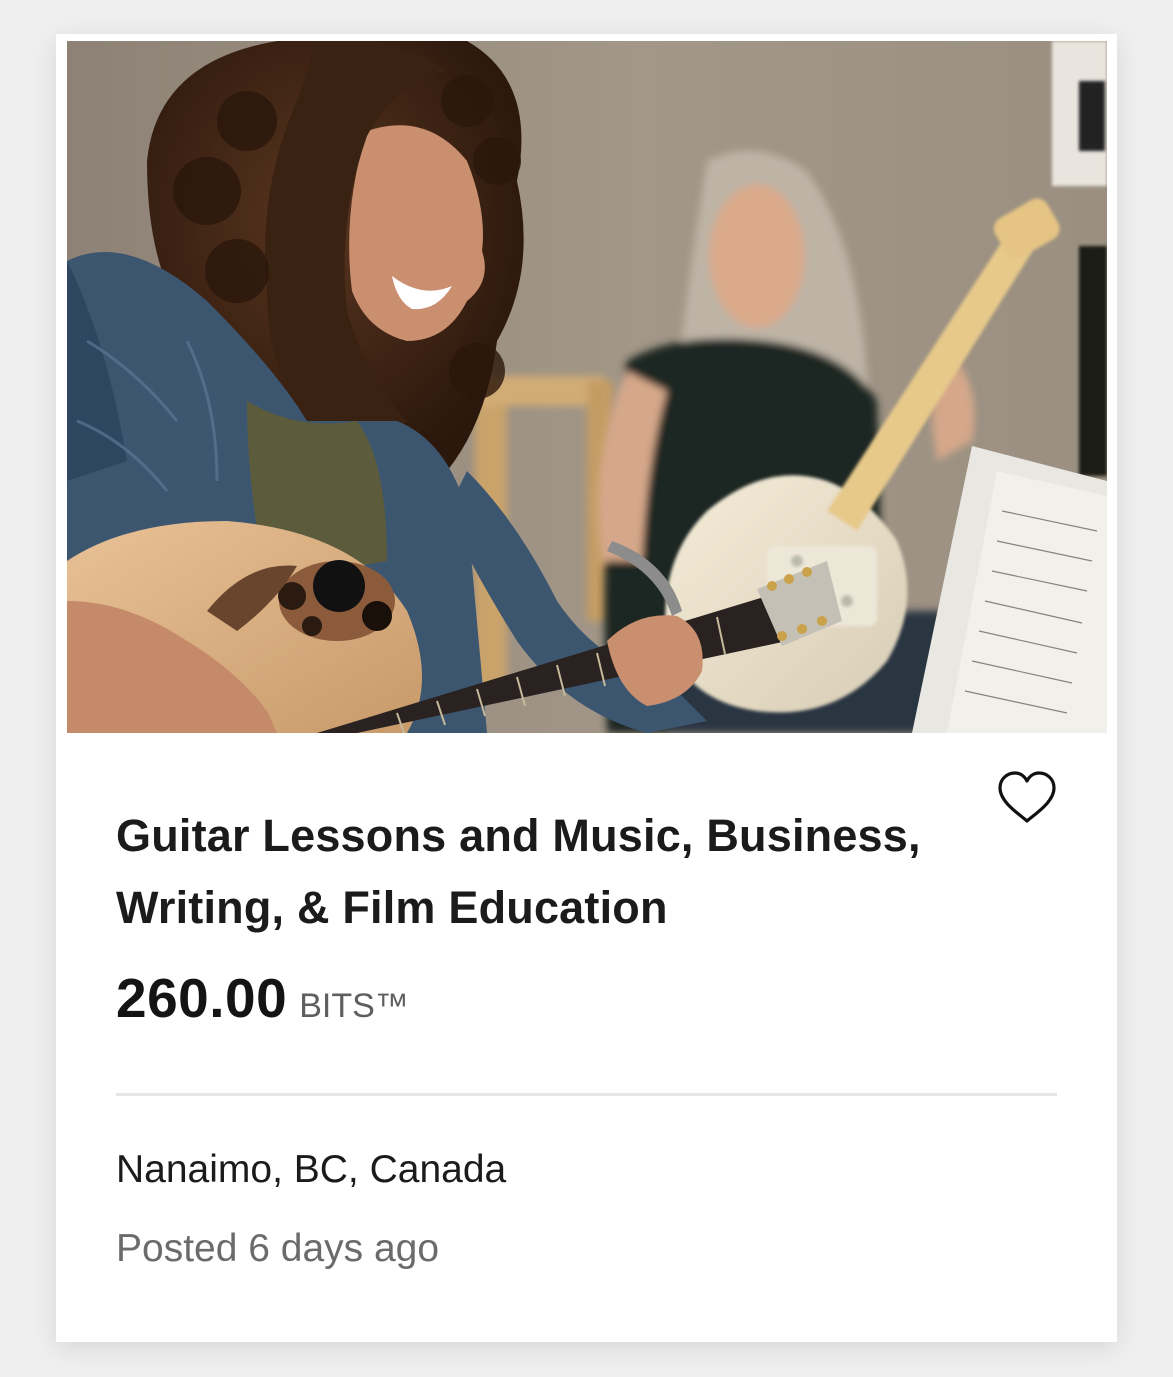 This screenshot has width=1173, height=1377. Describe the element at coordinates (311, 1169) in the screenshot. I see `listing-location: Nanaimo, BC, Canada` at that location.